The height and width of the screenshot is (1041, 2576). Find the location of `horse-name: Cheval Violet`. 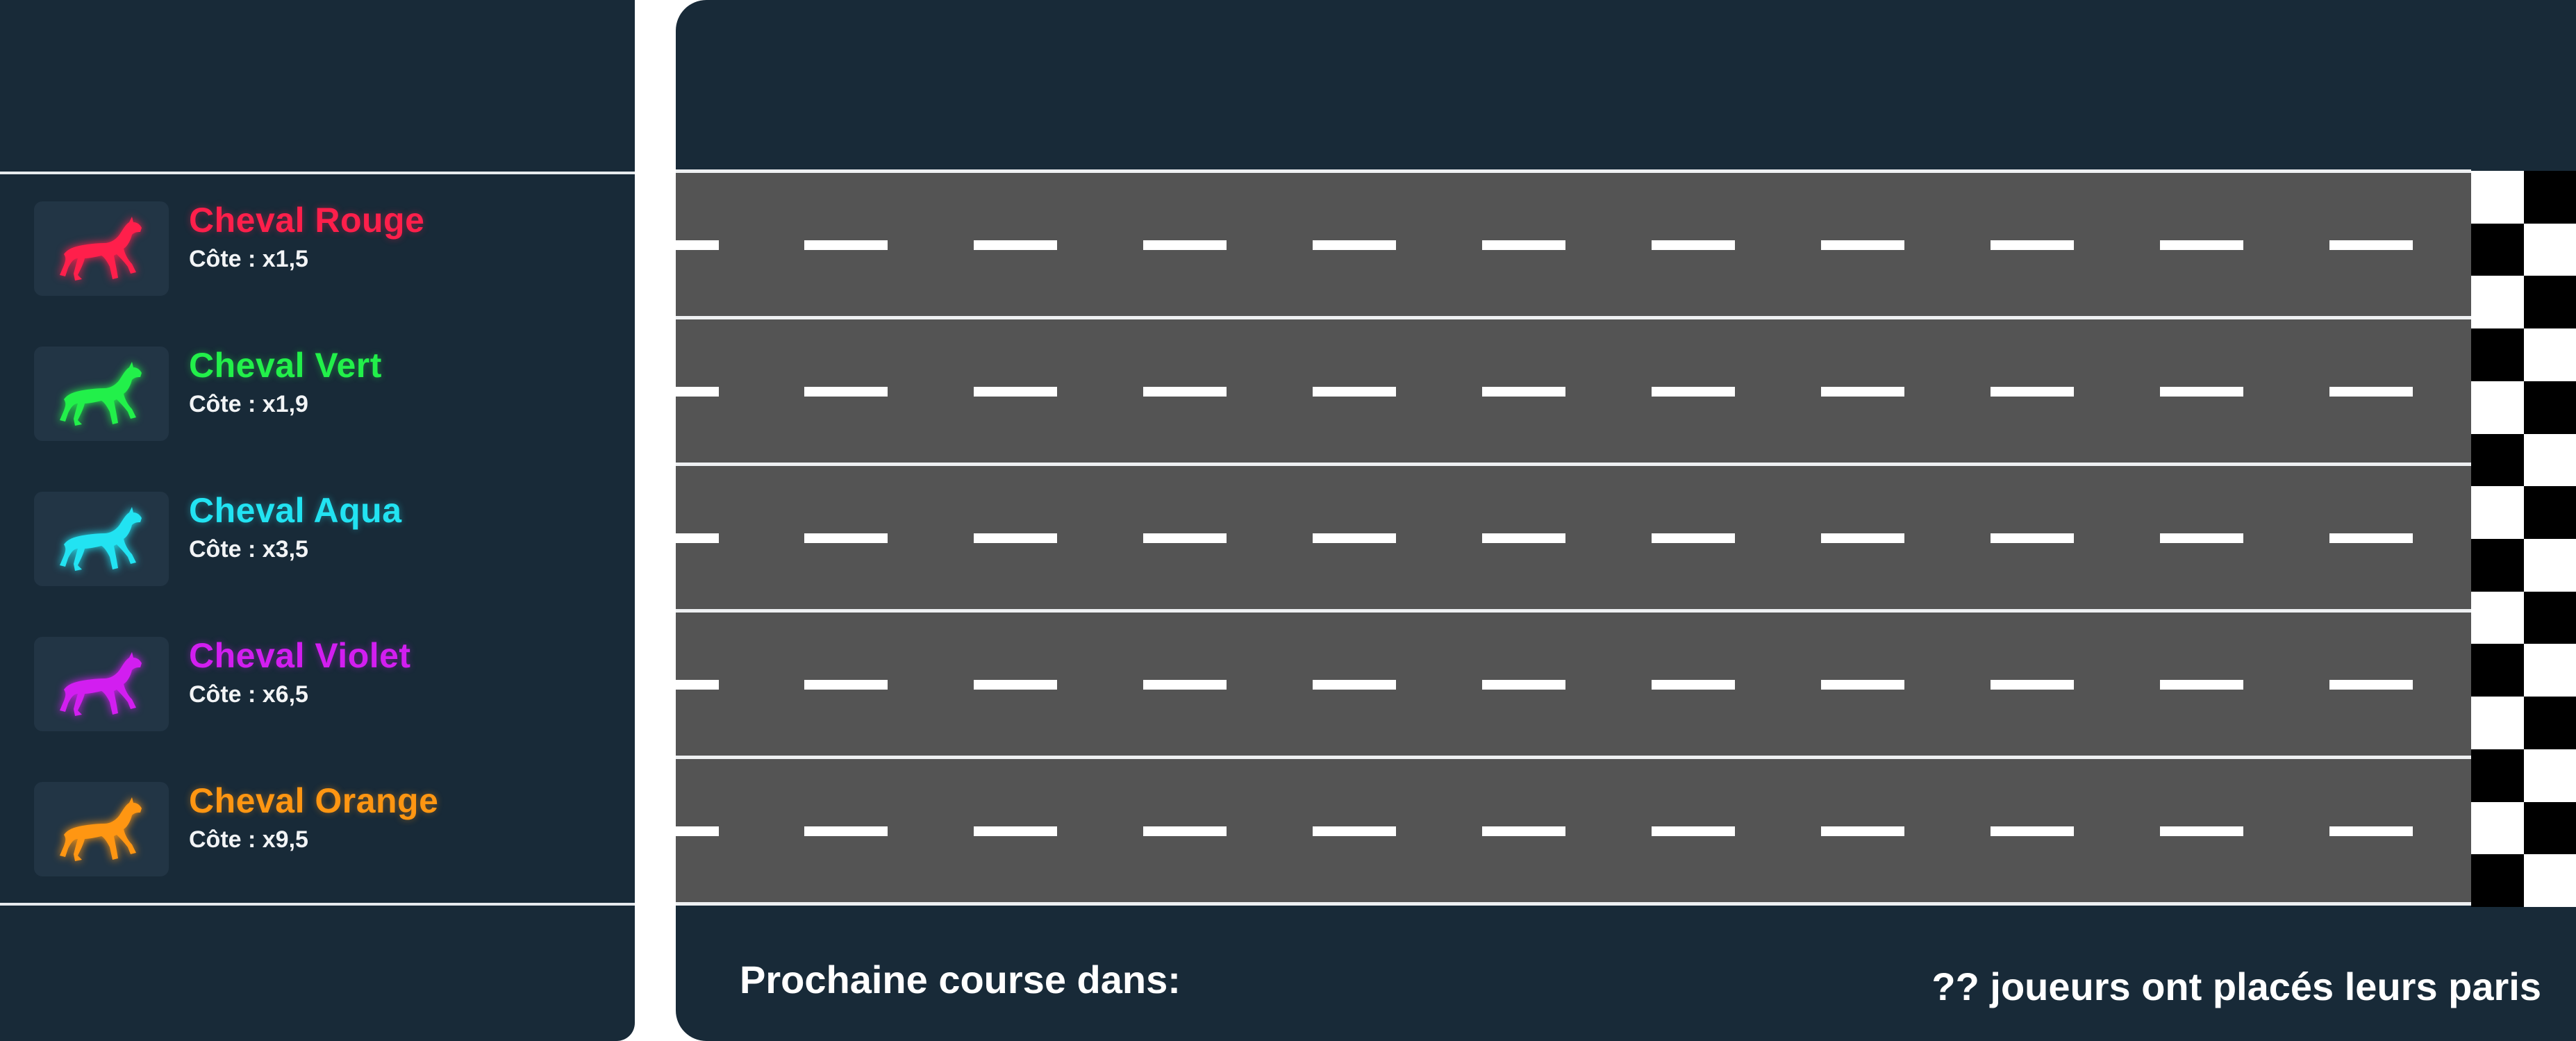

horse-name: Cheval Violet is located at coordinates (300, 655).